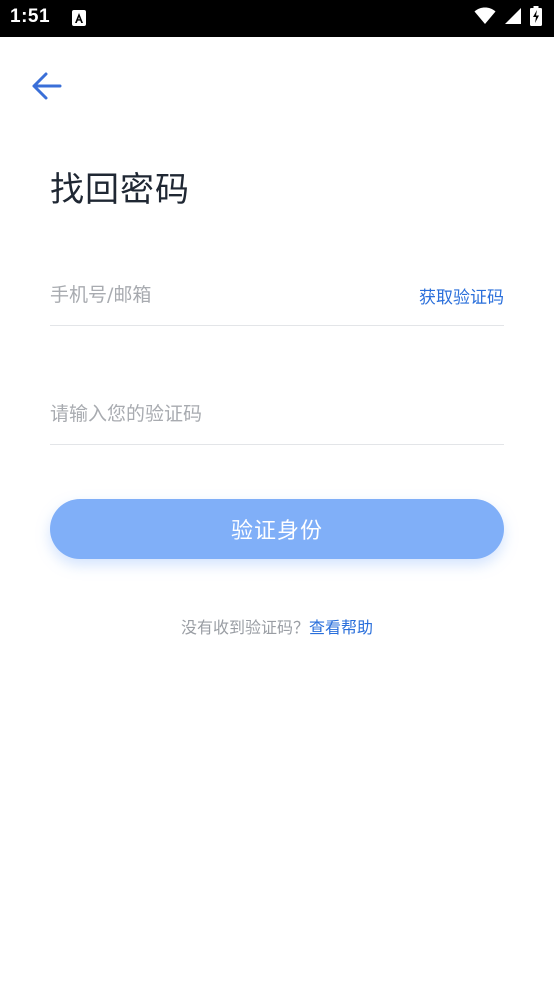  What do you see at coordinates (461, 295) in the screenshot?
I see `get-code-button: 获取验证码` at bounding box center [461, 295].